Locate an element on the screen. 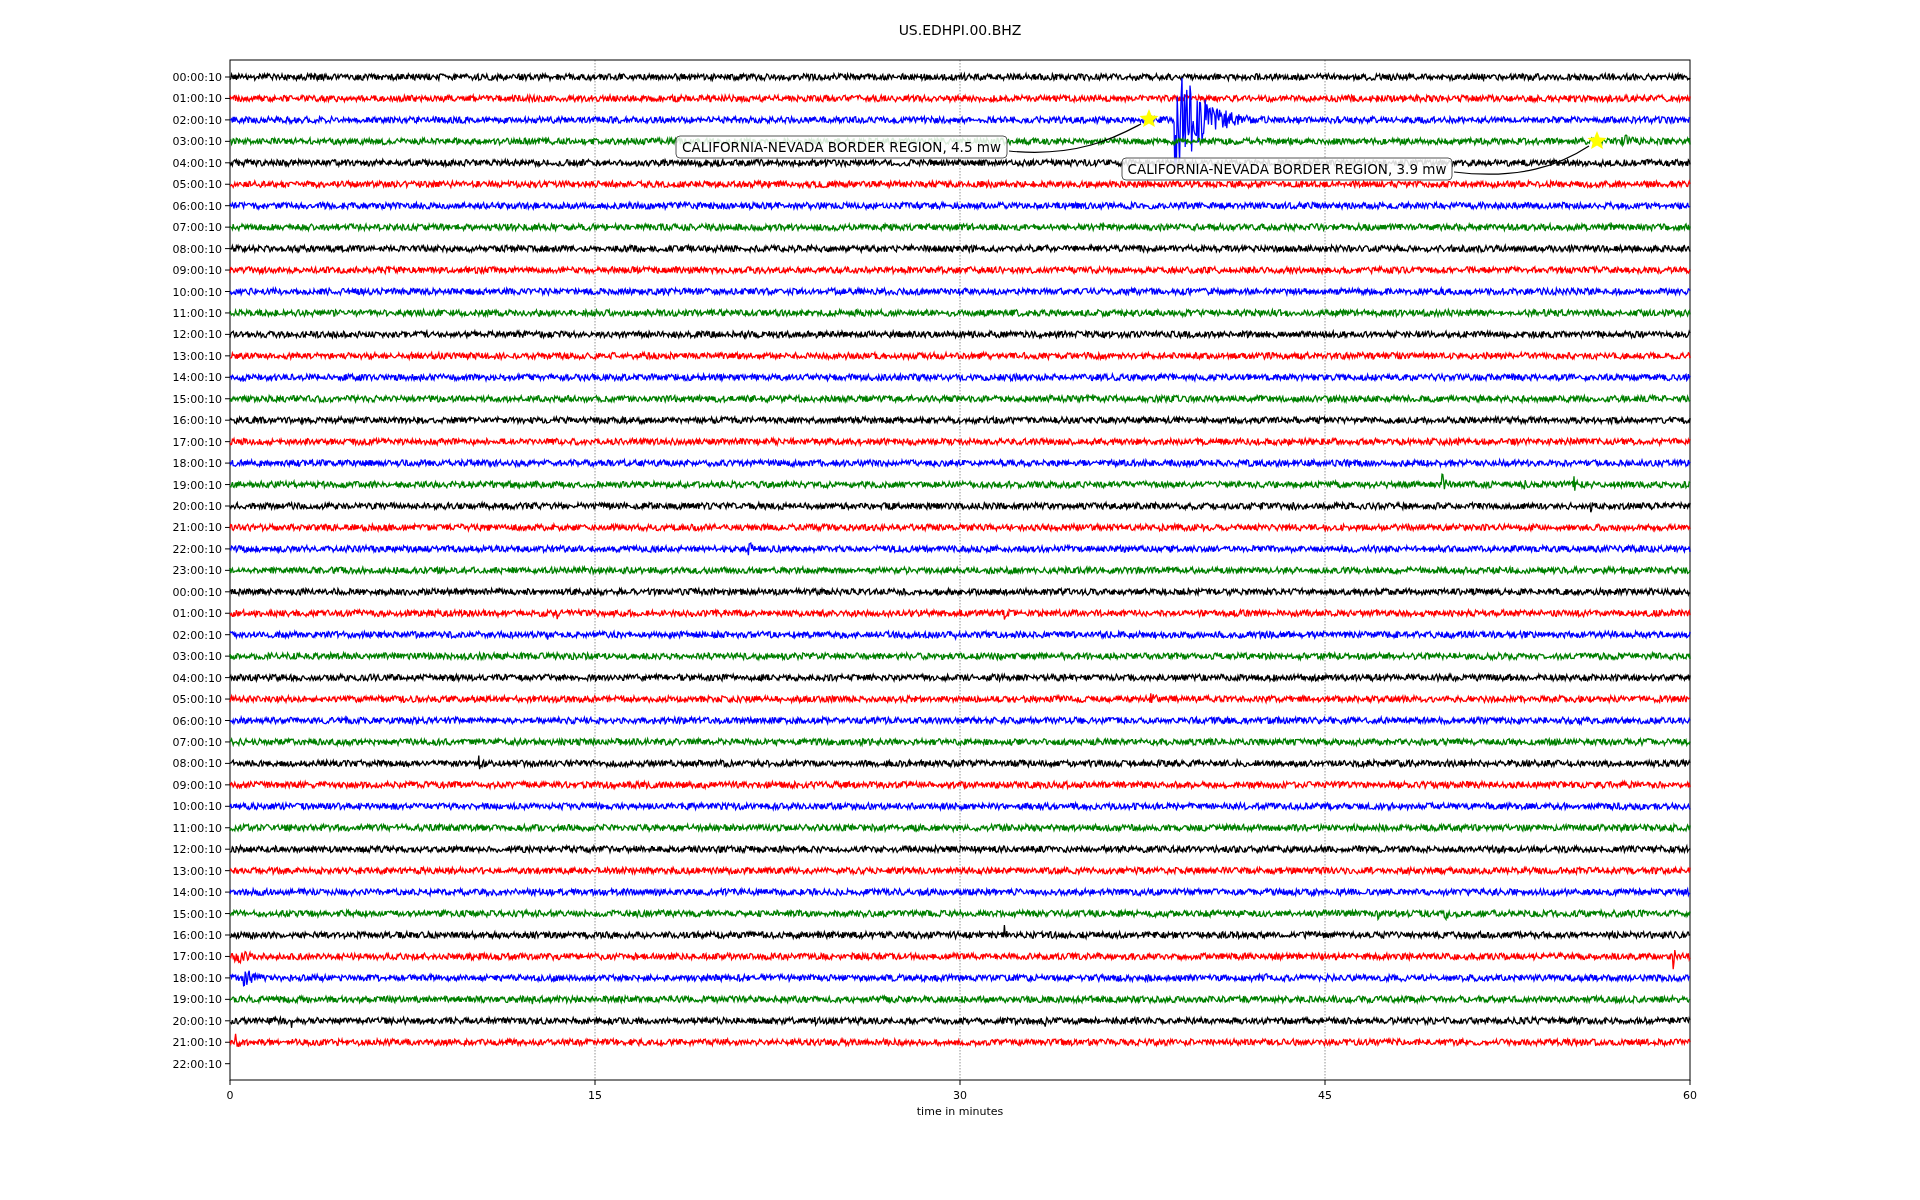 The width and height of the screenshot is (1920, 1200). tick-label: 0 is located at coordinates (230, 1095).